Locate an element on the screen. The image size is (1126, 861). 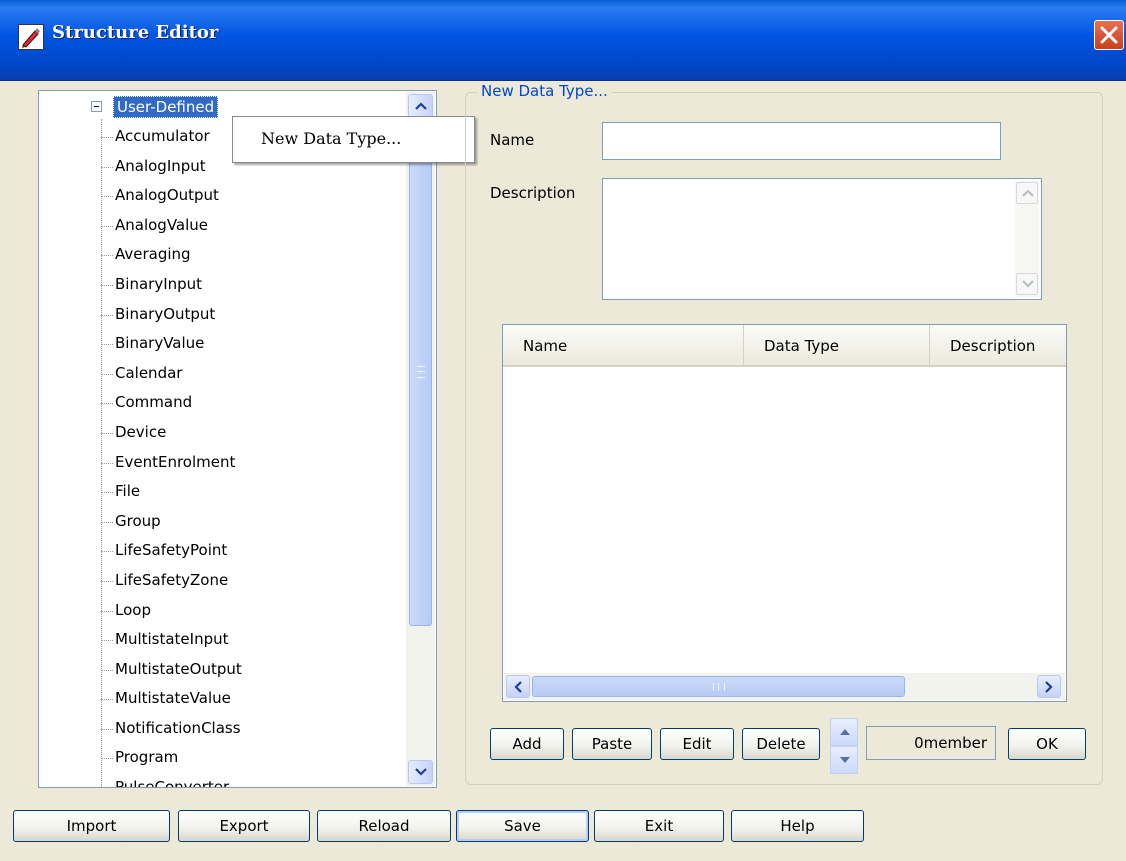
tree-item-label: Accumulator is located at coordinates (162, 136).